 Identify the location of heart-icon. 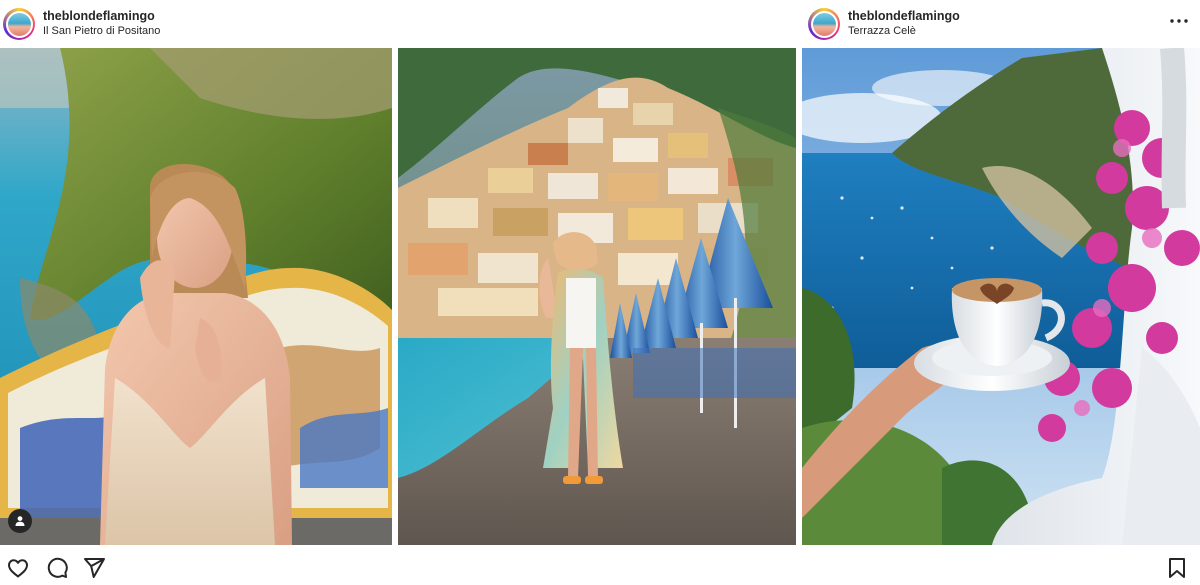
(18, 568).